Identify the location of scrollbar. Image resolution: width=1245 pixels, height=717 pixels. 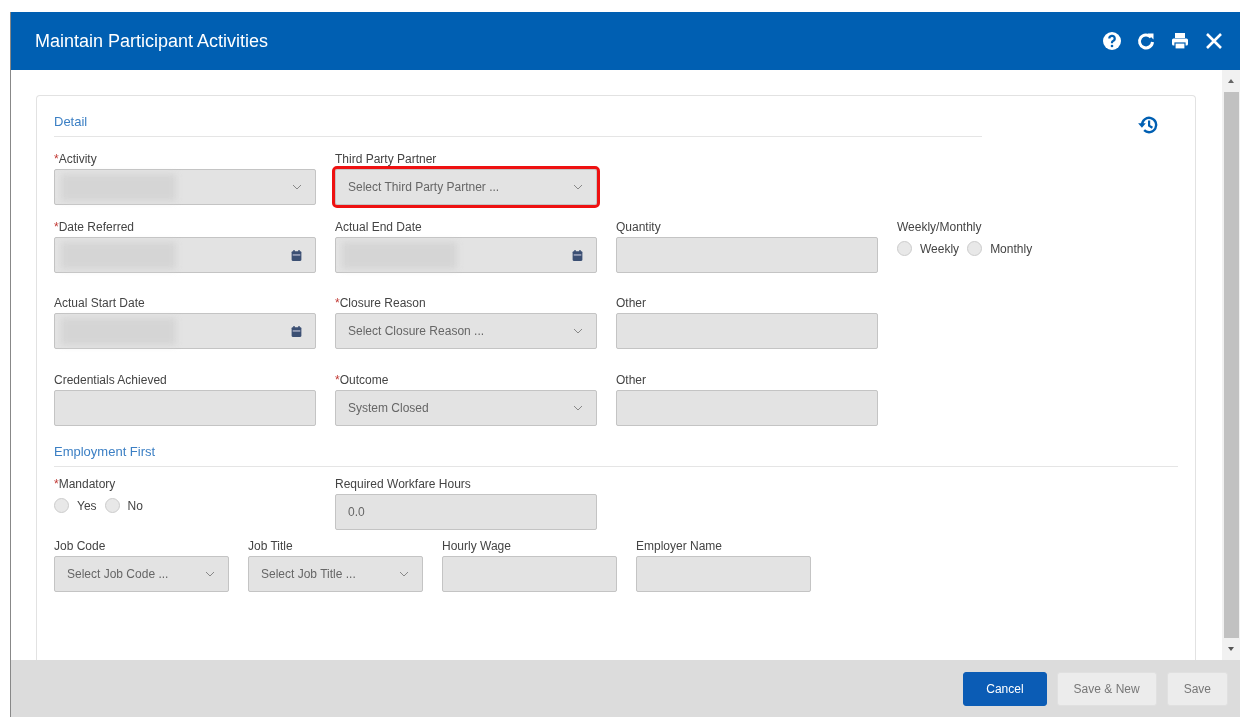
(1231, 365).